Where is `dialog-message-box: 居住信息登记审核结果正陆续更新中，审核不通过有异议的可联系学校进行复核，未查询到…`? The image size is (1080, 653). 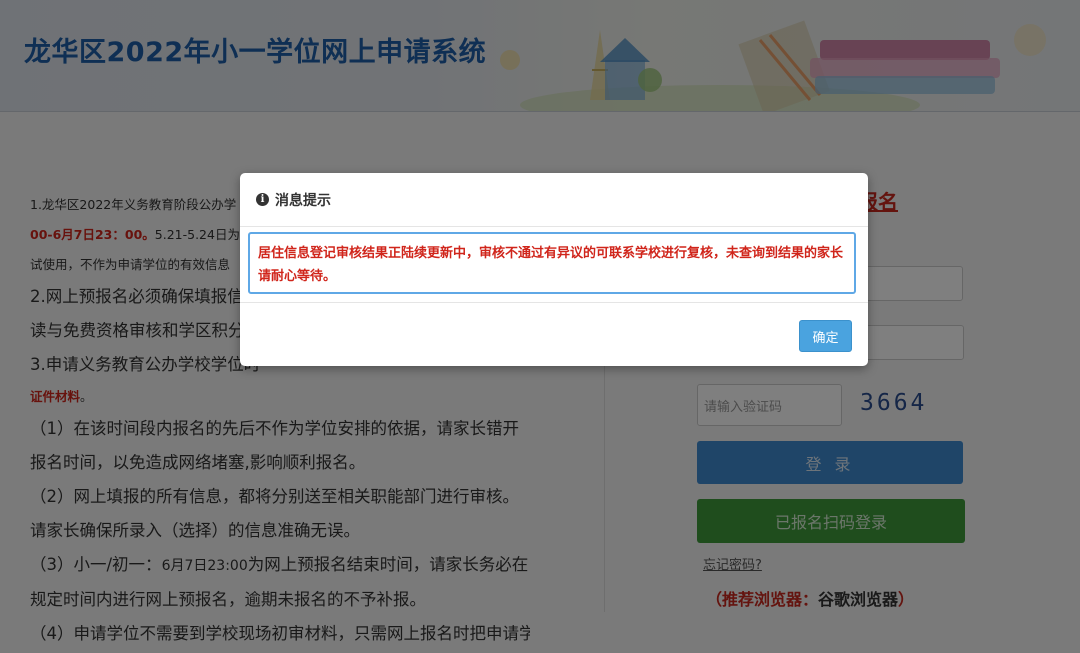
dialog-message-box: 居住信息登记审核结果正陆续更新中，审核不通过有异议的可联系学校进行复核，未查询到… is located at coordinates (552, 263).